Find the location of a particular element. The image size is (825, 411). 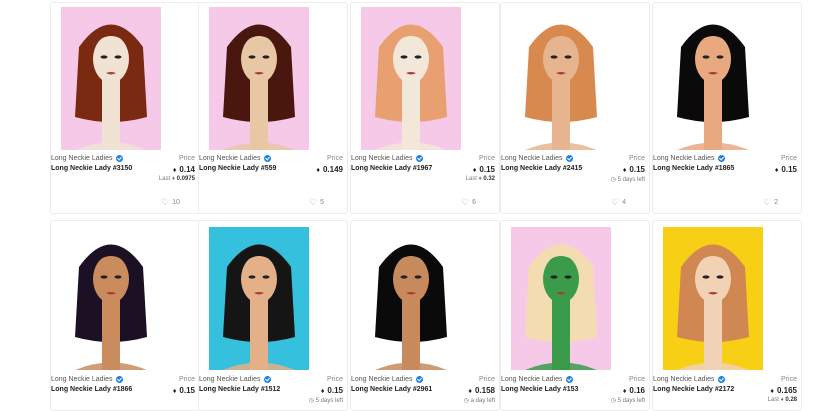

last-sale: Last ♦ 0.0975 is located at coordinates (176, 179).